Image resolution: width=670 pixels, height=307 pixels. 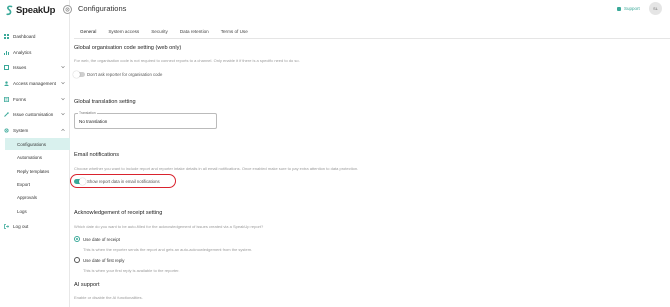 I want to click on sidebar-item-access-management: Access management, so click(x=35, y=83).